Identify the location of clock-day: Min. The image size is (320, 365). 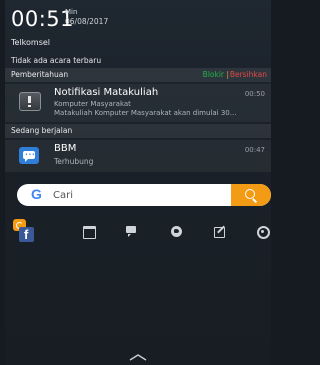
(71, 12).